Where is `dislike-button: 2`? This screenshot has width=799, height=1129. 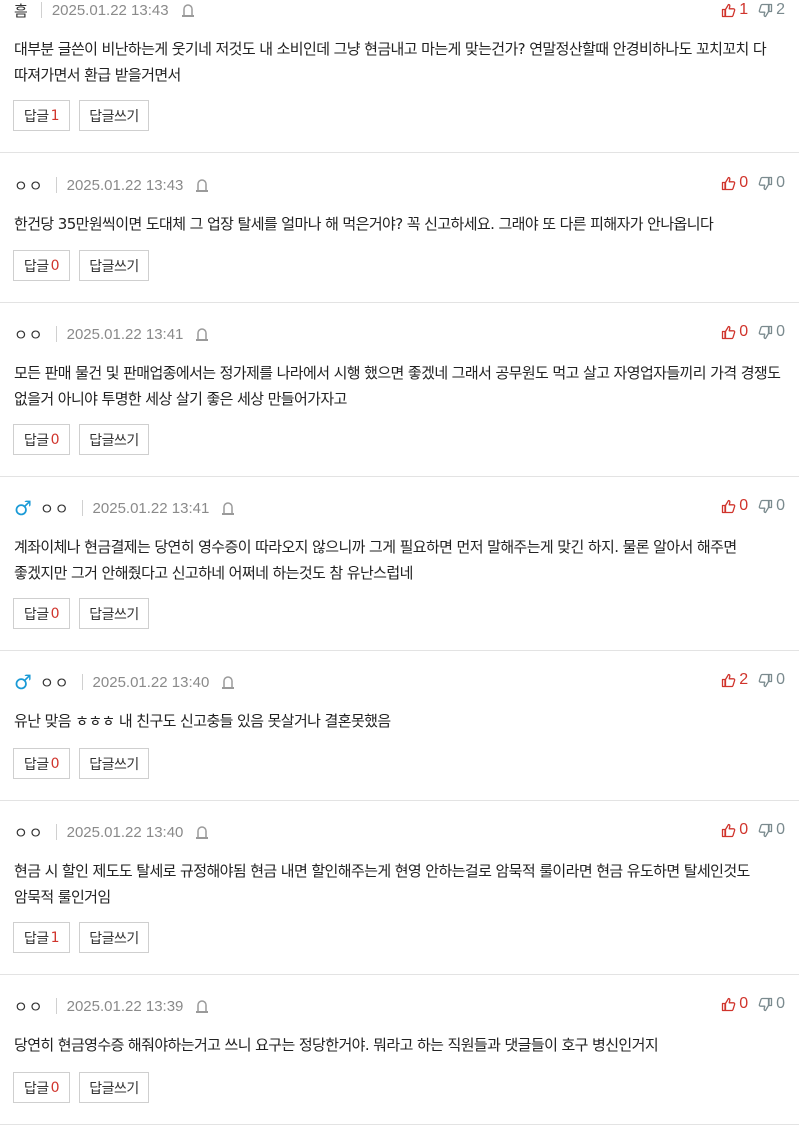
dislike-button: 2 is located at coordinates (771, 10).